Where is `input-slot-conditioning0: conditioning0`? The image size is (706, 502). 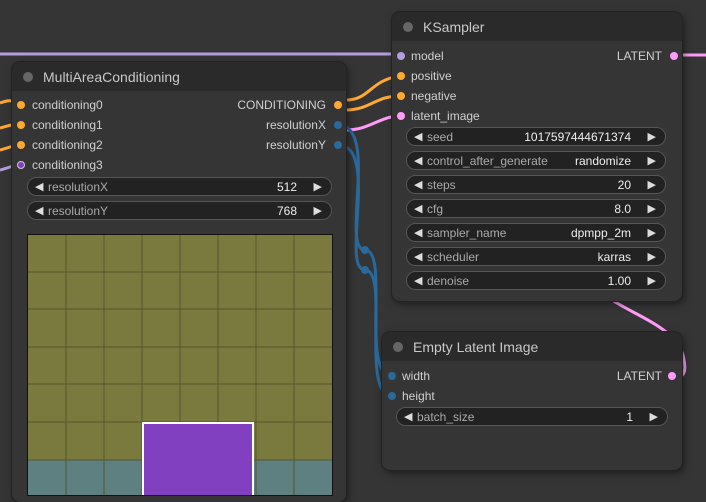 input-slot-conditioning0: conditioning0 is located at coordinates (57, 105).